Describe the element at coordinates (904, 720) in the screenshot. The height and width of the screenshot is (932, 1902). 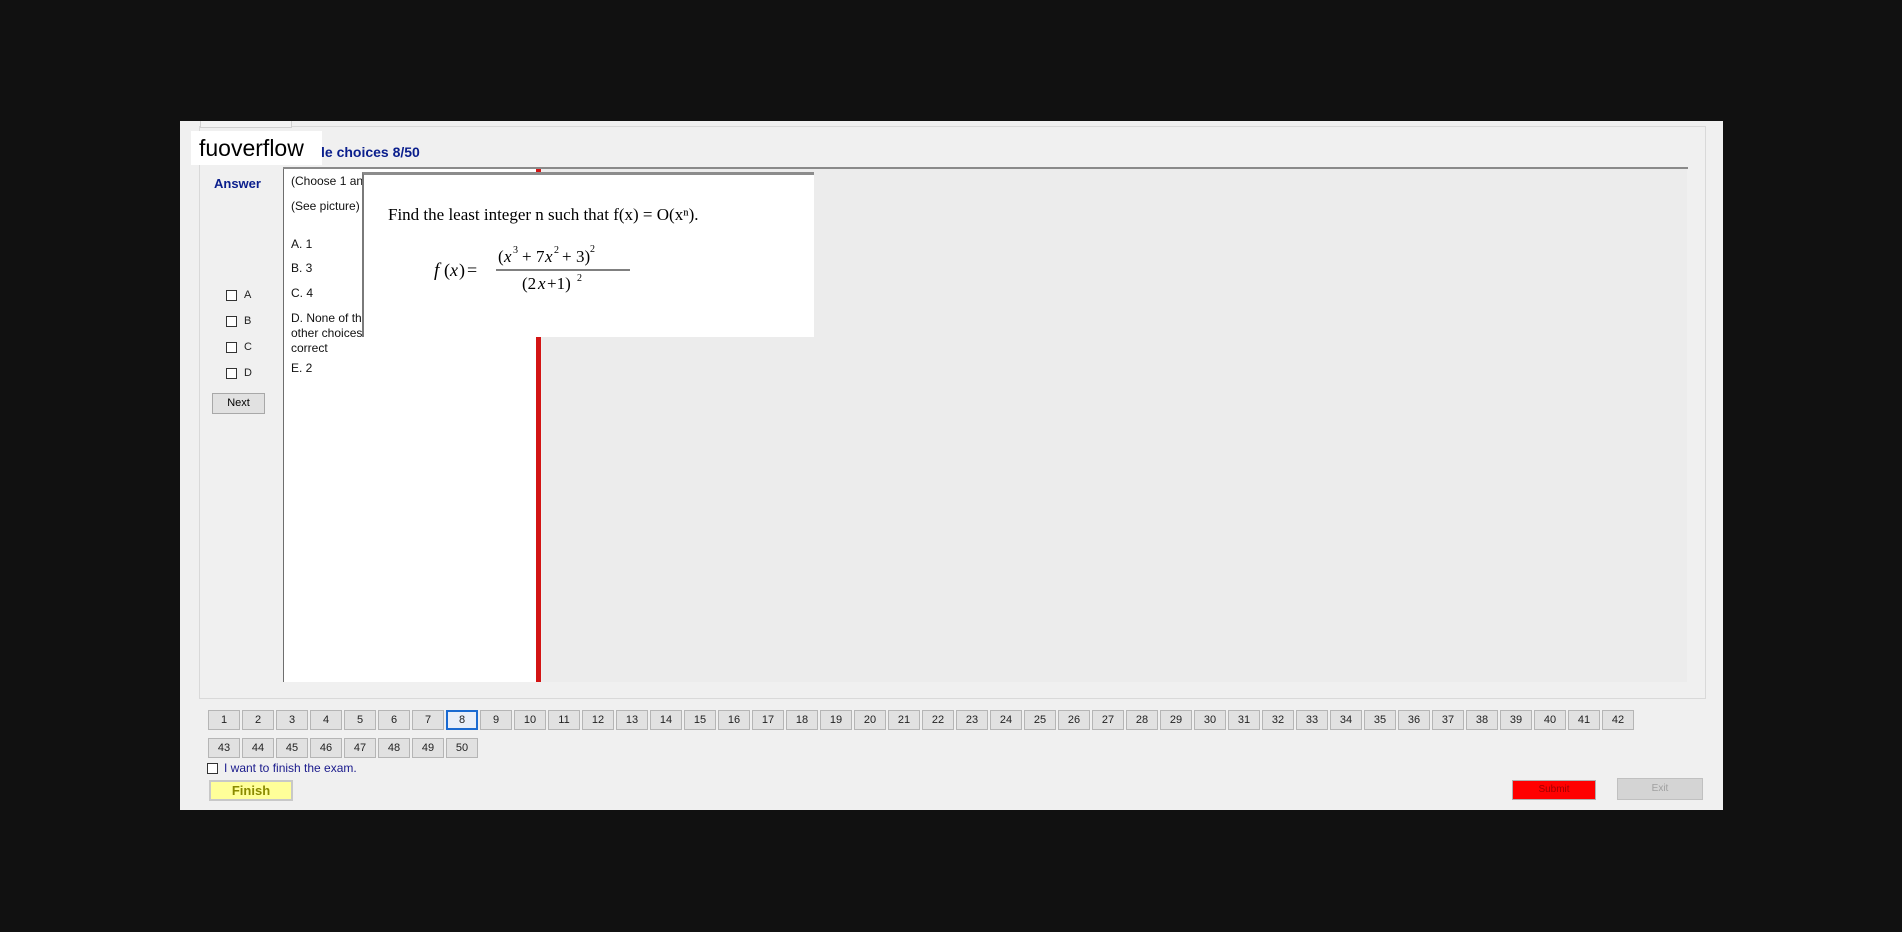
I see `question-nav-button: 21` at that location.